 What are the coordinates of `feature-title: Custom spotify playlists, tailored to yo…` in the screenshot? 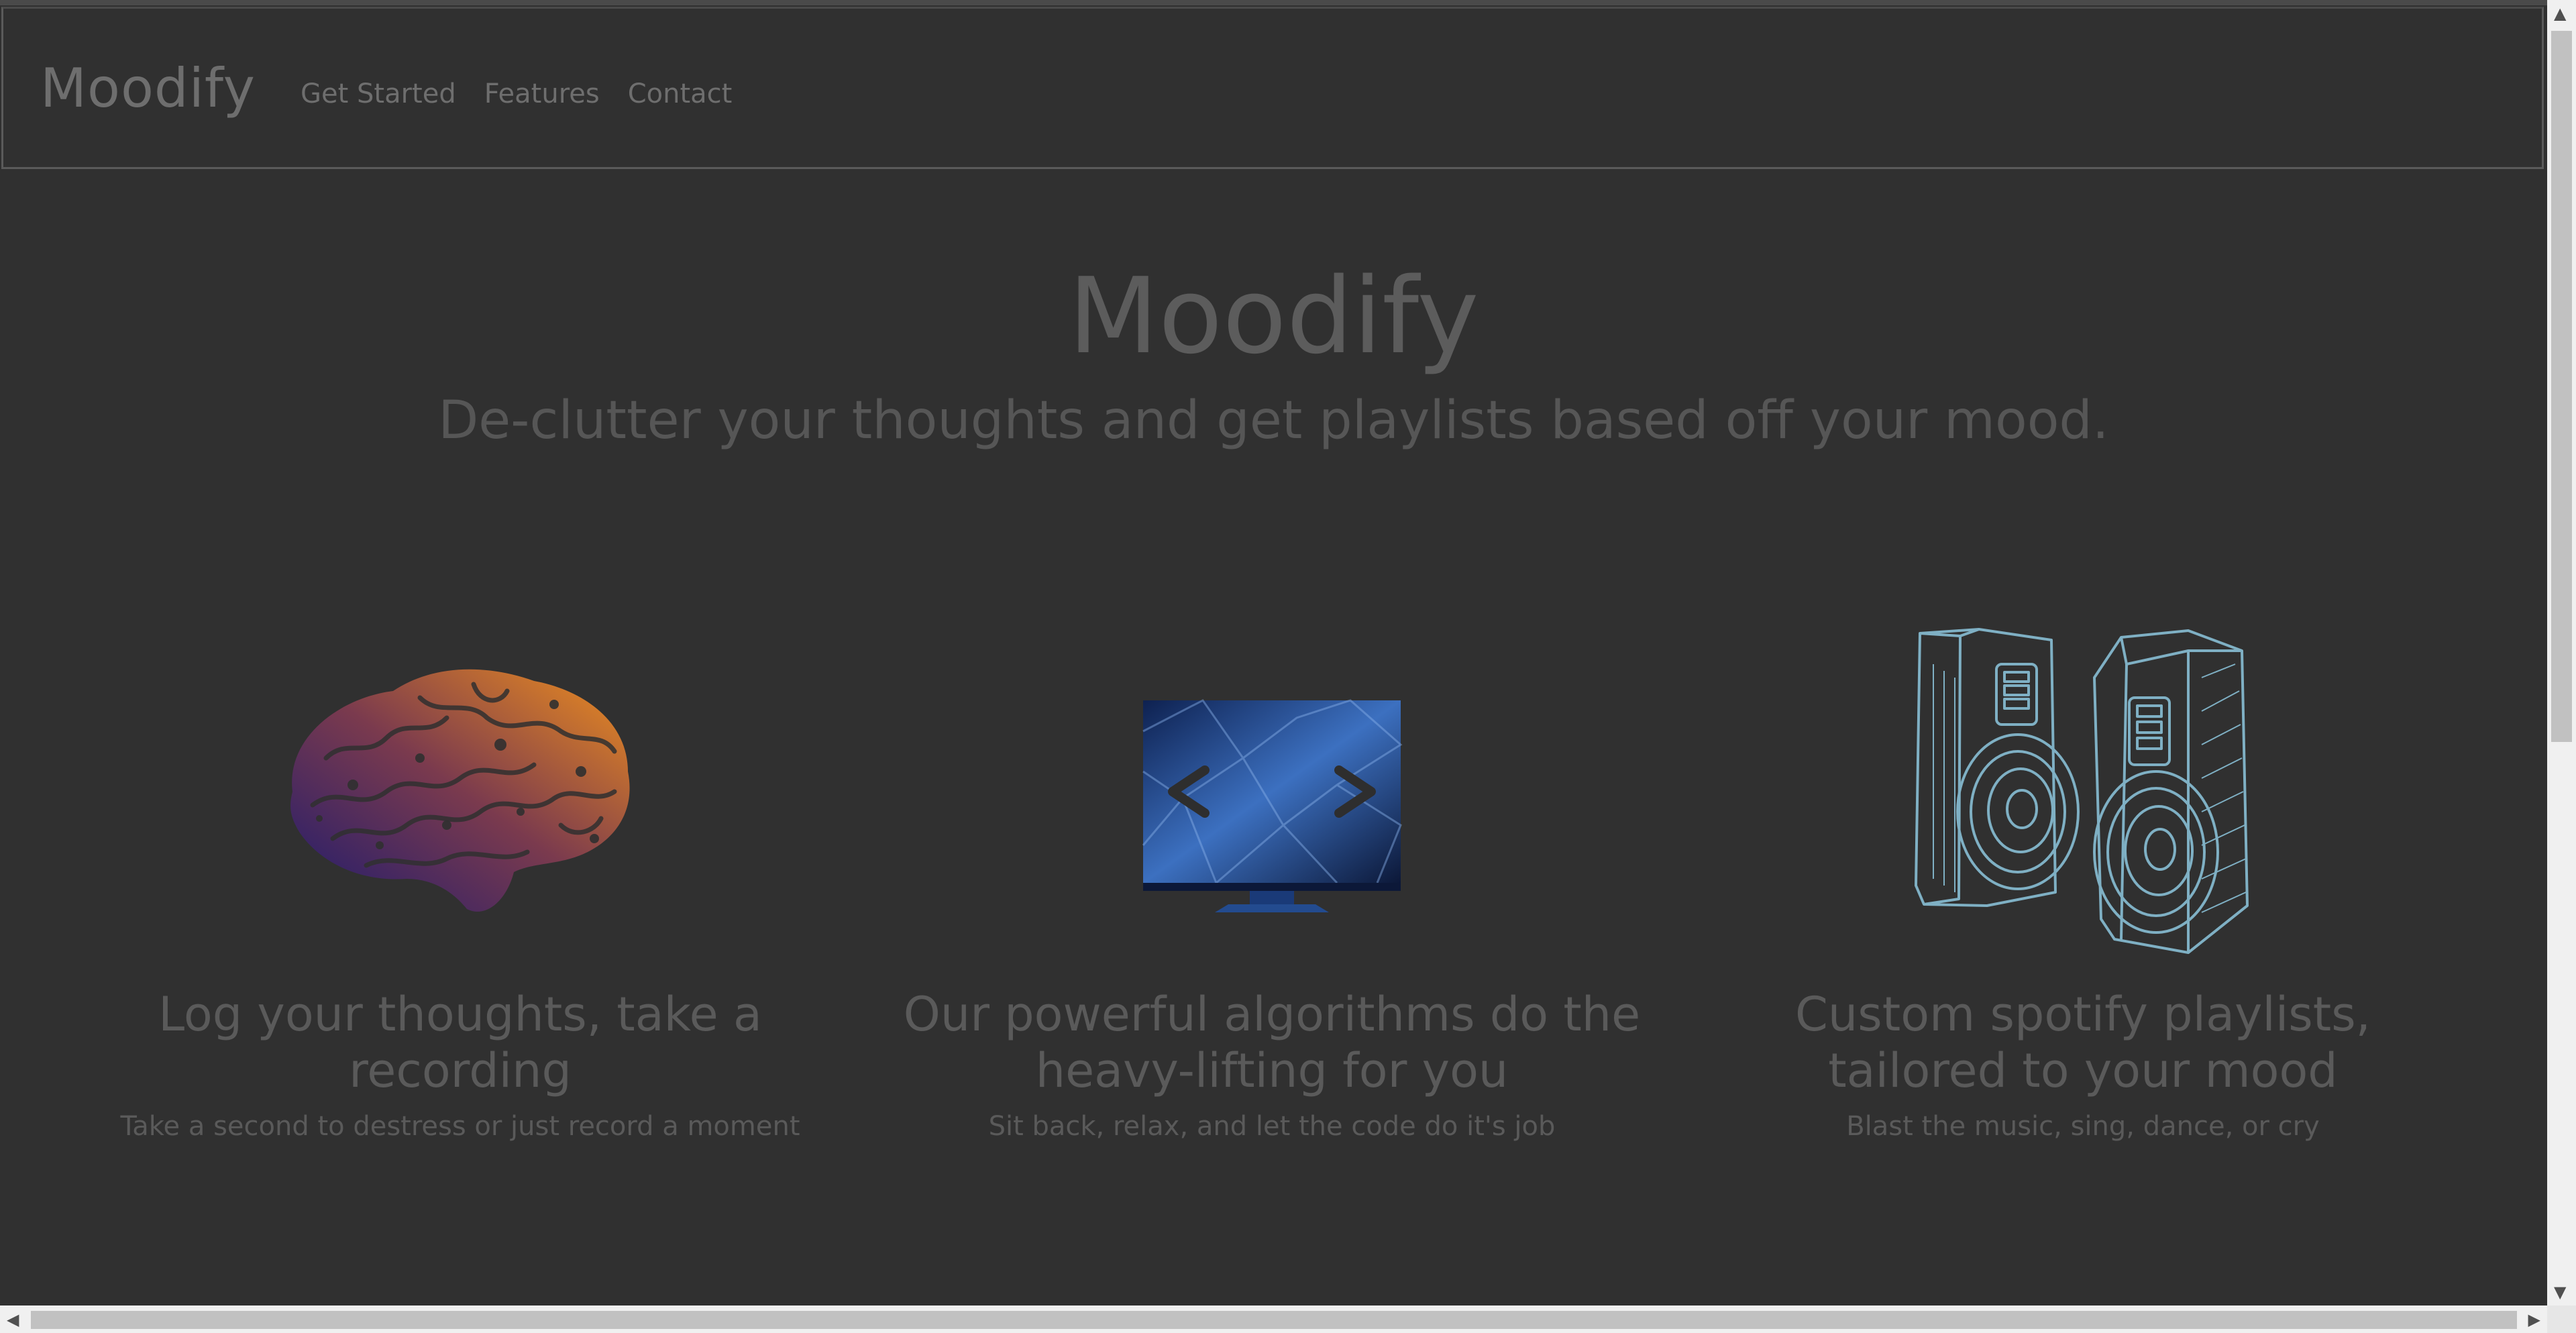 It's located at (2082, 1042).